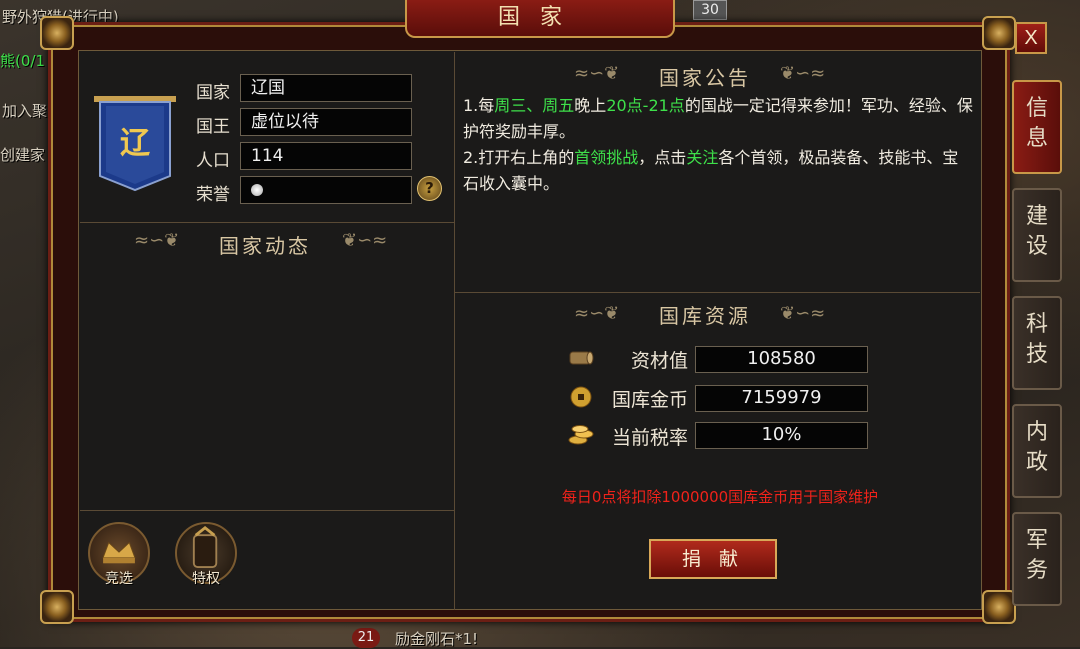 This screenshot has width=1080, height=649. Describe the element at coordinates (24, 110) in the screenshot. I see `quest-join-text: 加入聚` at that location.